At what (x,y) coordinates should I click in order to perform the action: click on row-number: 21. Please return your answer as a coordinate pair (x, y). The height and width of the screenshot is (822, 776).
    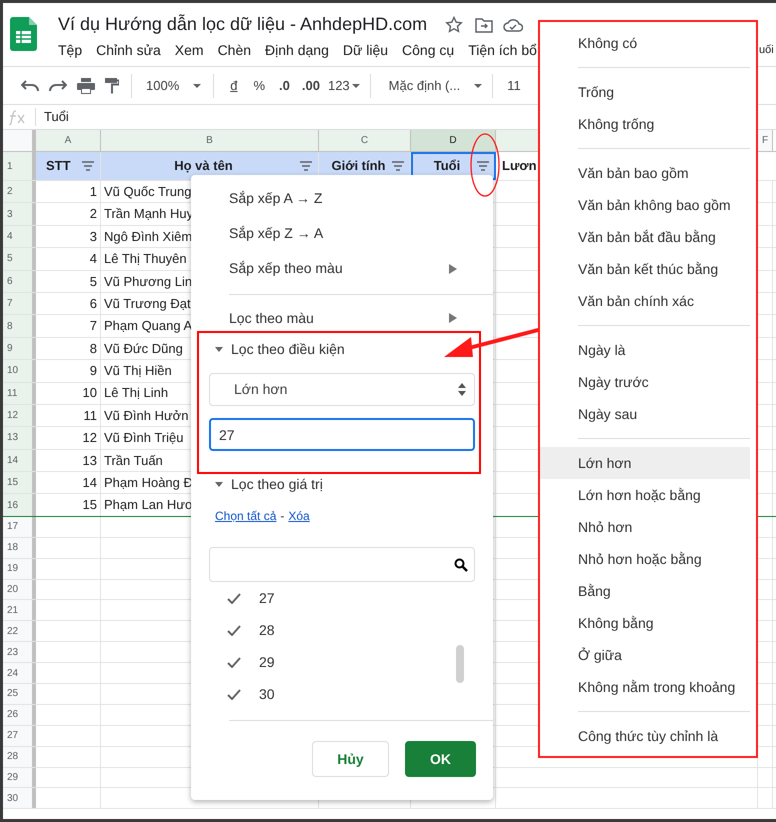
    Looking at the image, I should click on (19, 610).